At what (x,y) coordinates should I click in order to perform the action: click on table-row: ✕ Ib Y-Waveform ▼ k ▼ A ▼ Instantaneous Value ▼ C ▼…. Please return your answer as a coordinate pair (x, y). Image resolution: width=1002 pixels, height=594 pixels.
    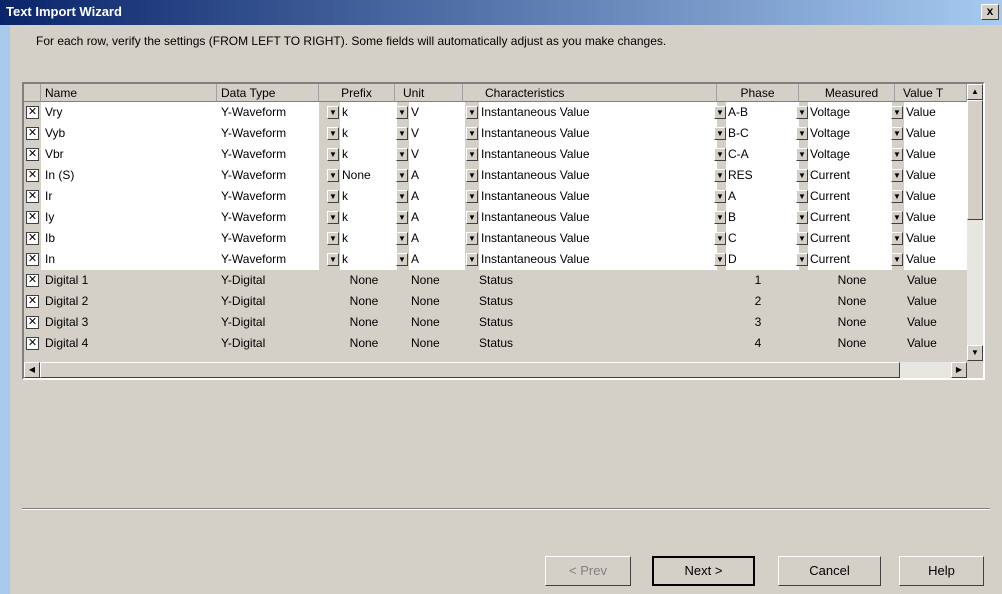
    Looking at the image, I should click on (495, 238).